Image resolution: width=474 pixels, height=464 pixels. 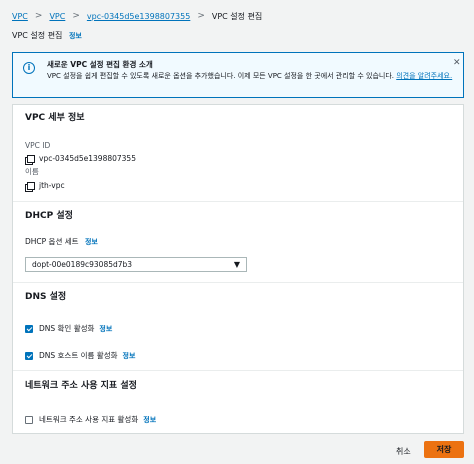 What do you see at coordinates (29, 355) in the screenshot?
I see `dns-hostnames-checkbox` at bounding box center [29, 355].